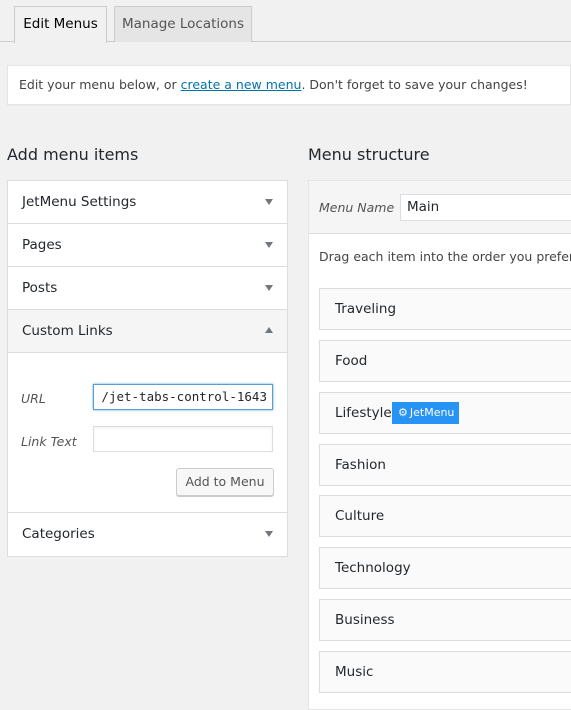  I want to click on accordion-label: Pages, so click(42, 245).